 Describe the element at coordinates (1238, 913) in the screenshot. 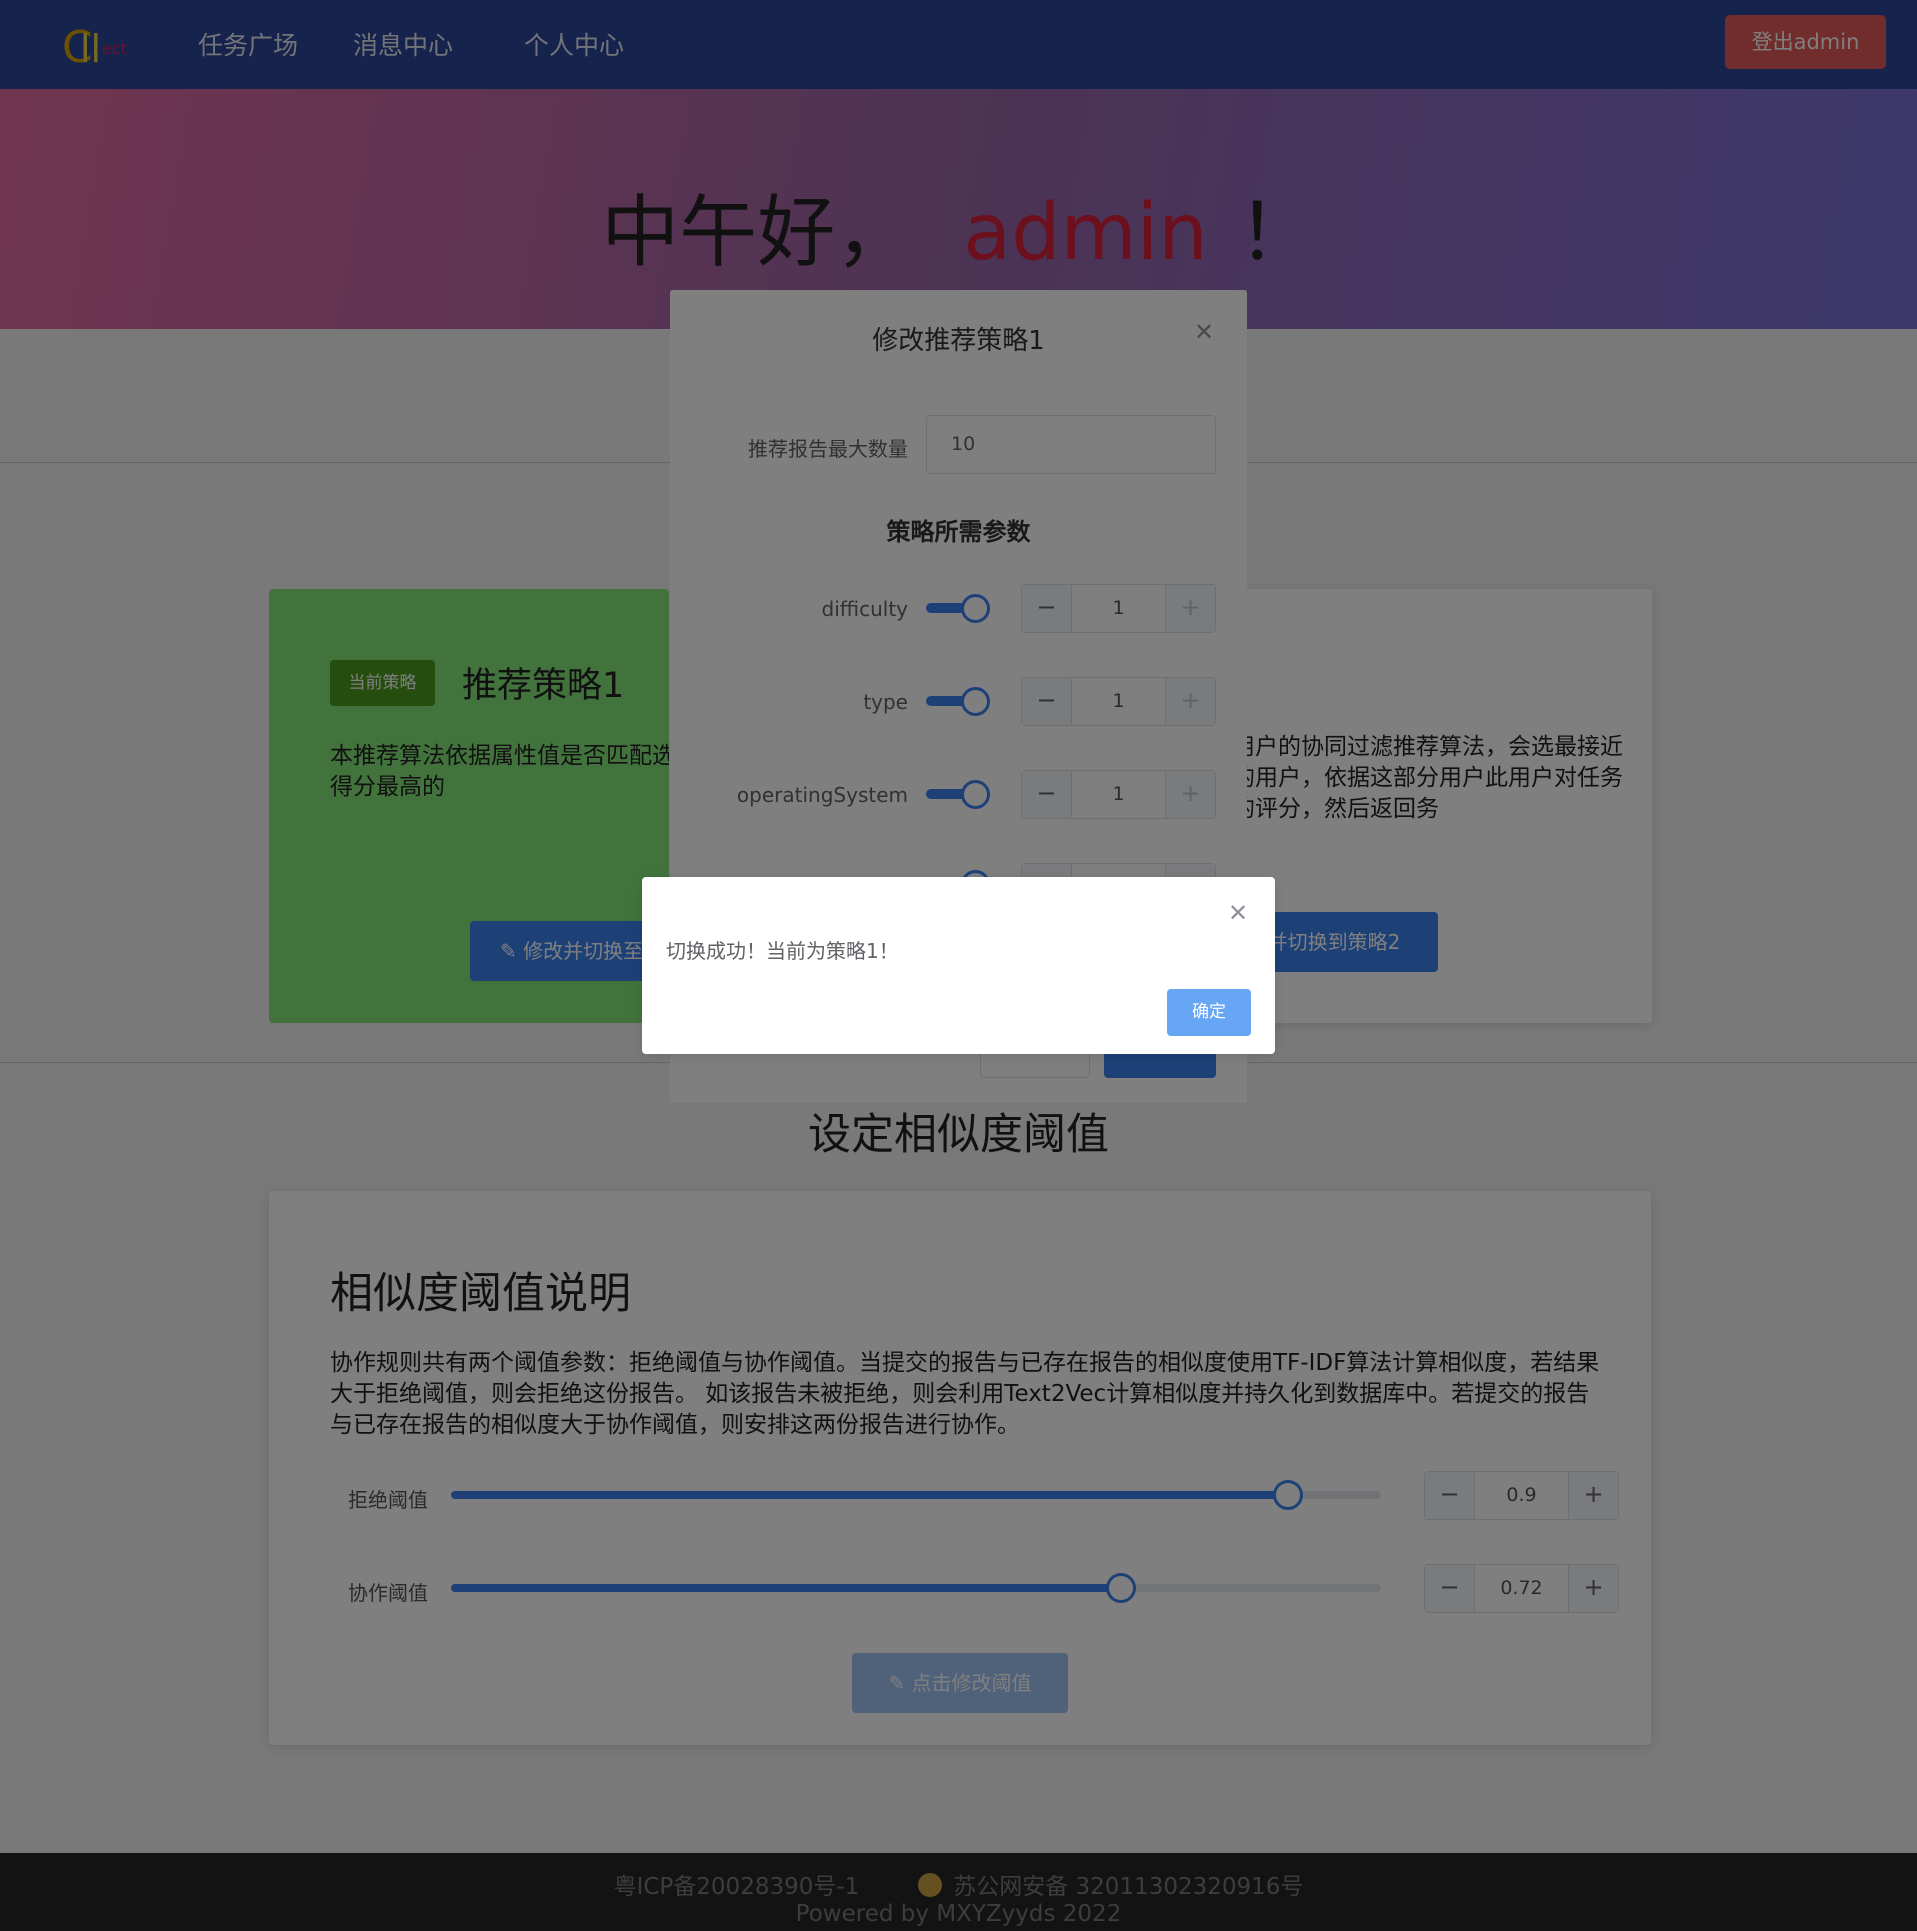

I see `close-icon: ✕` at that location.